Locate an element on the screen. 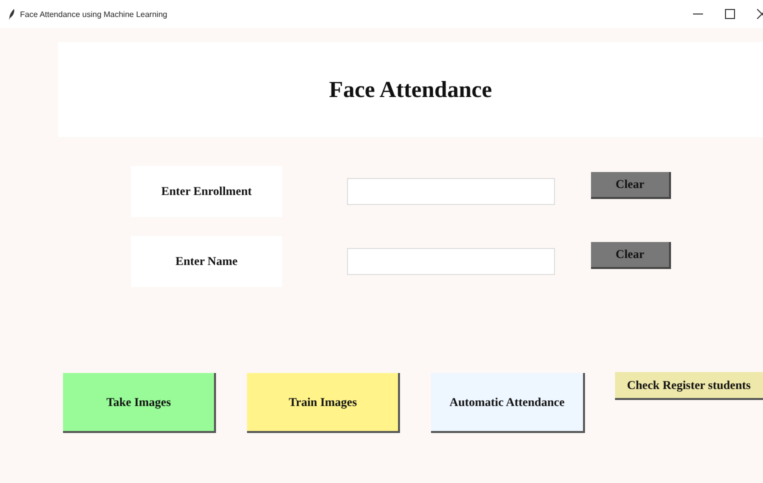 The height and width of the screenshot is (483, 763). field-label: Enter Enrollment is located at coordinates (206, 191).